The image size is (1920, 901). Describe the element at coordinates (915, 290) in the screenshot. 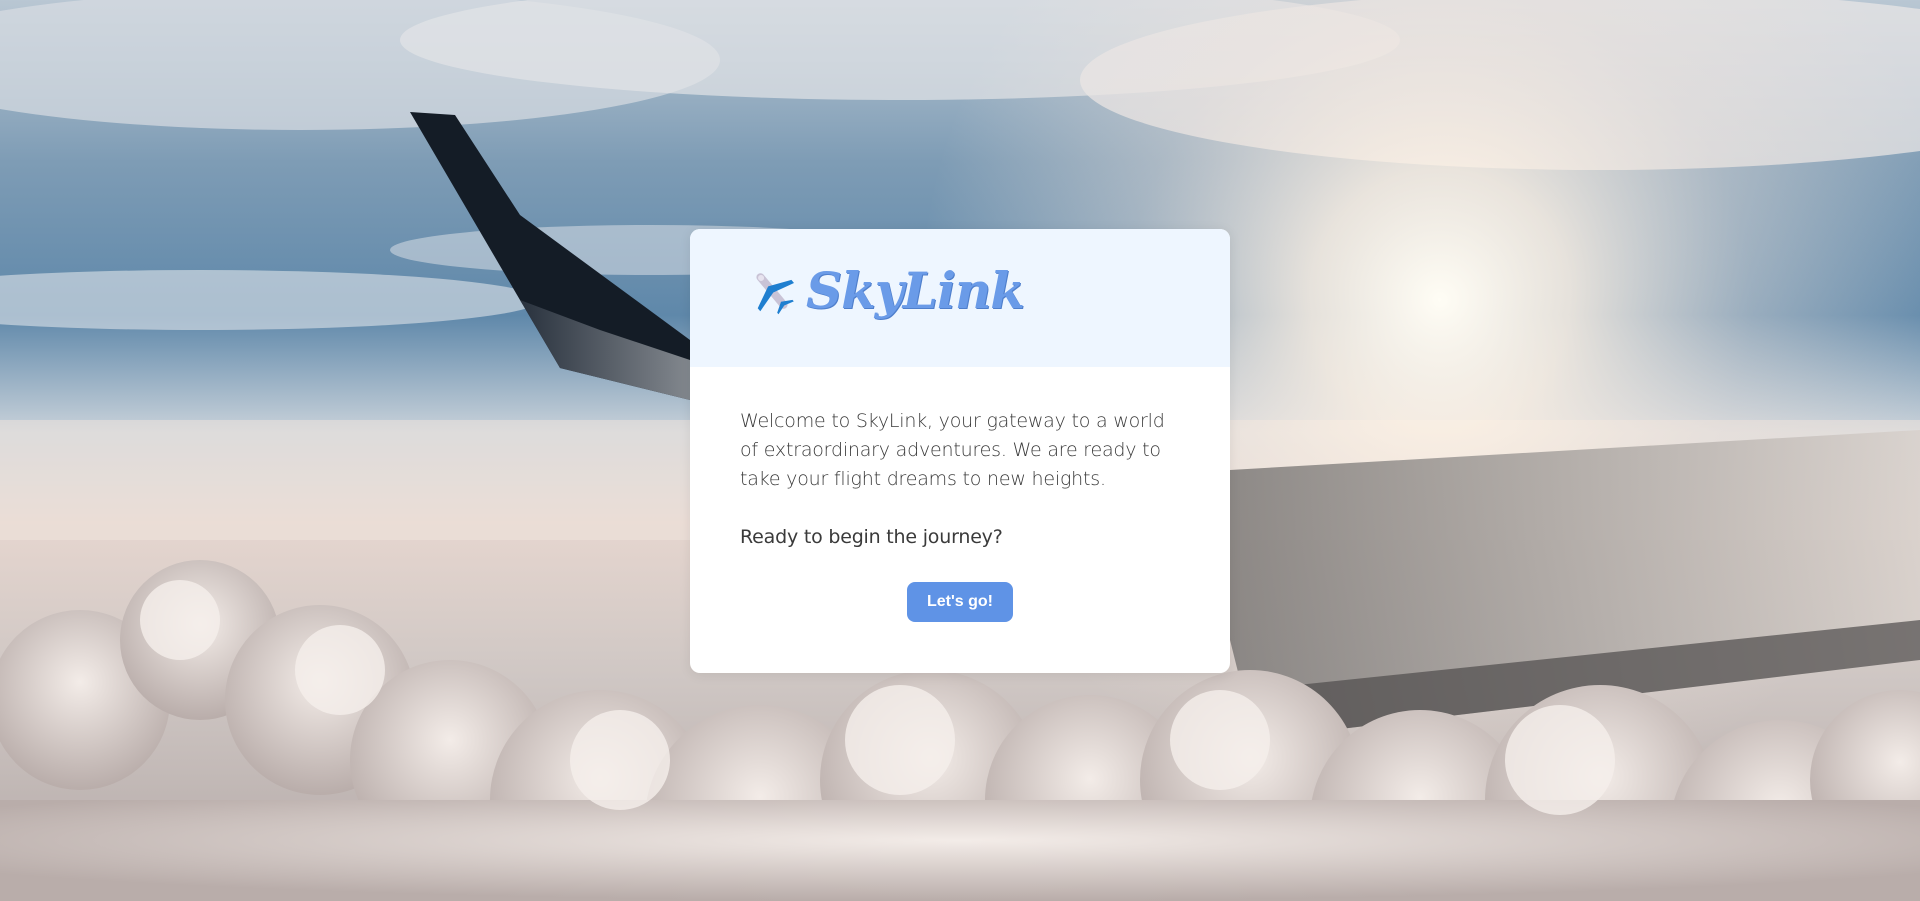

I see `brand-name: SkyLink` at that location.